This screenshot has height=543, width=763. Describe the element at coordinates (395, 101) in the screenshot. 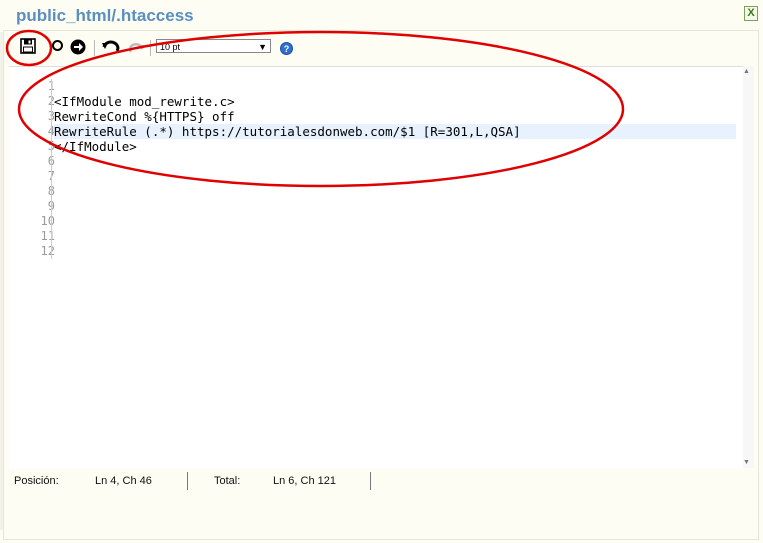

I see `code-line: <IfModule mod_rewrite.c>` at that location.